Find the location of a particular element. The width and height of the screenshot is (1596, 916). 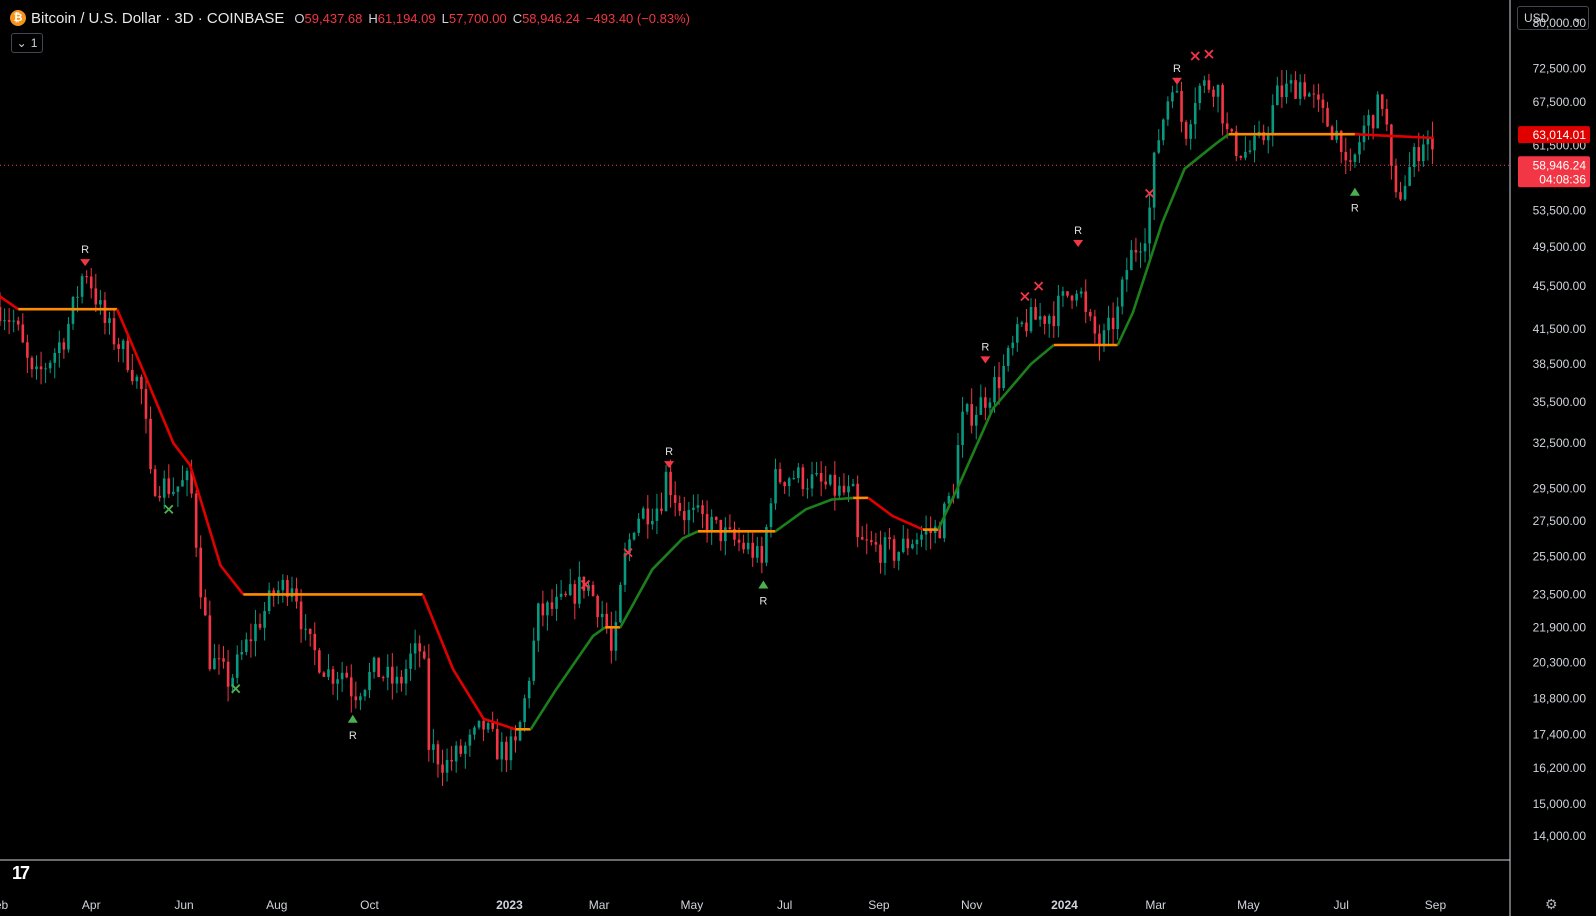

low-key: L is located at coordinates (445, 18).